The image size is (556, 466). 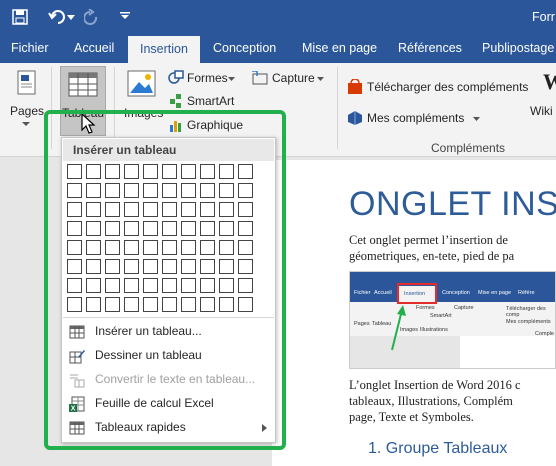 I want to click on table-icon, so click(x=83, y=84).